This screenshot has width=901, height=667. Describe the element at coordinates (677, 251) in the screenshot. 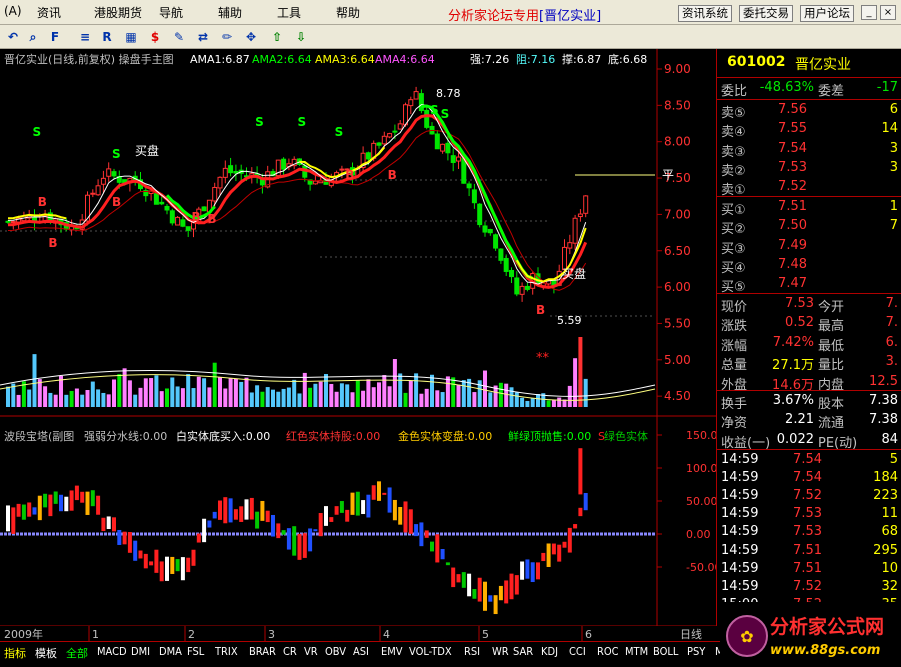

I see `price-tick: 6.50` at that location.